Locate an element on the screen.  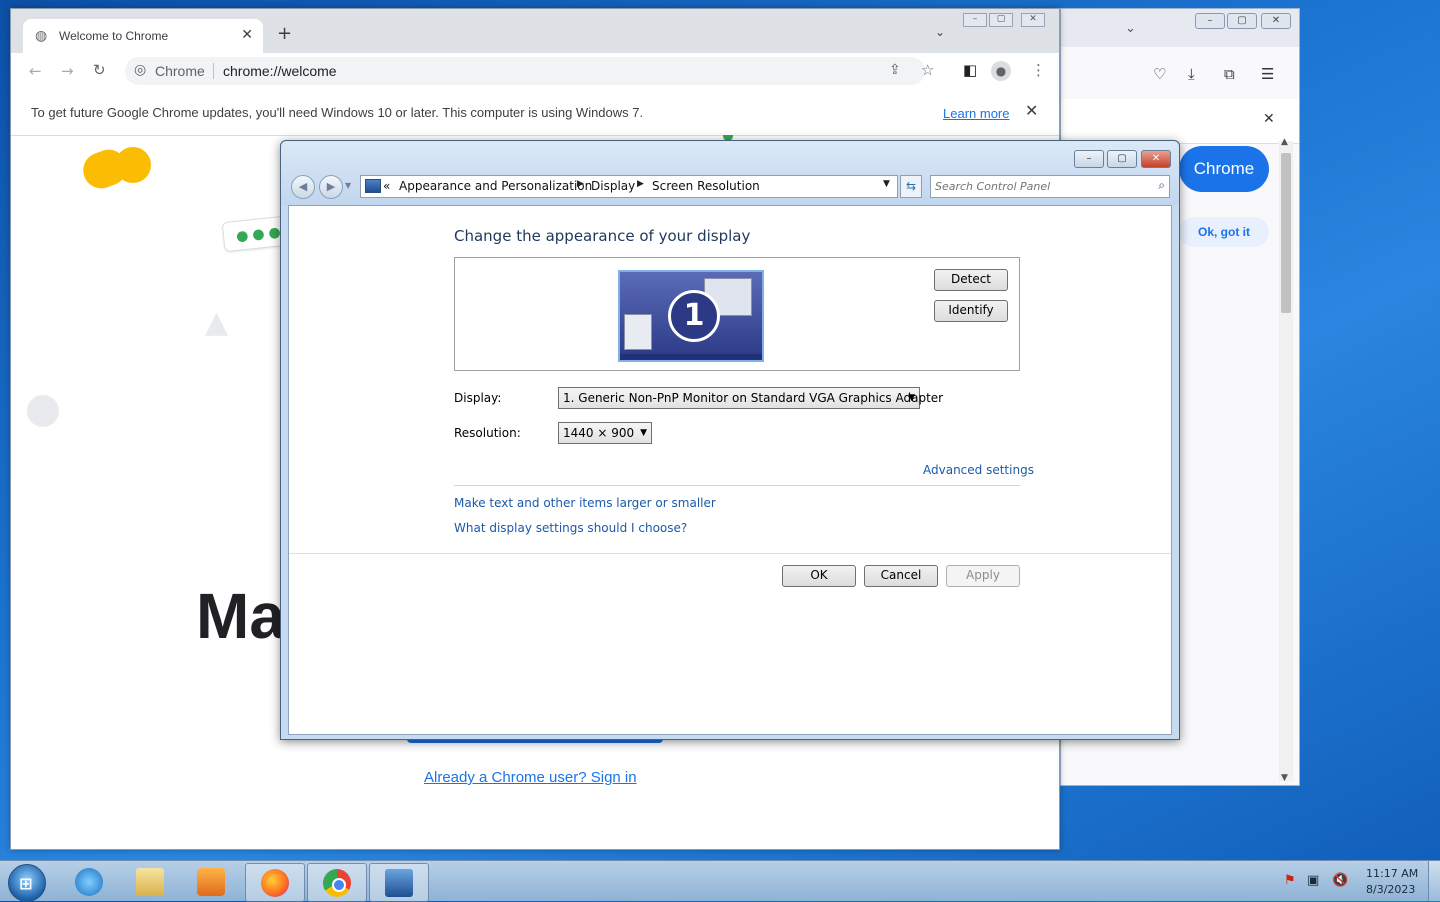
taskbar-internet-explorer is located at coordinates (89, 881).